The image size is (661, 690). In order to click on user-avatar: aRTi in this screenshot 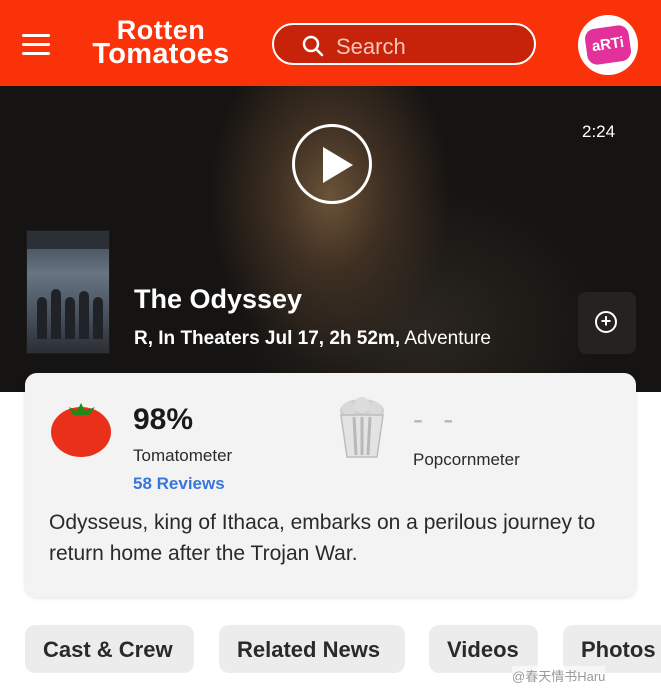, I will do `click(608, 45)`.